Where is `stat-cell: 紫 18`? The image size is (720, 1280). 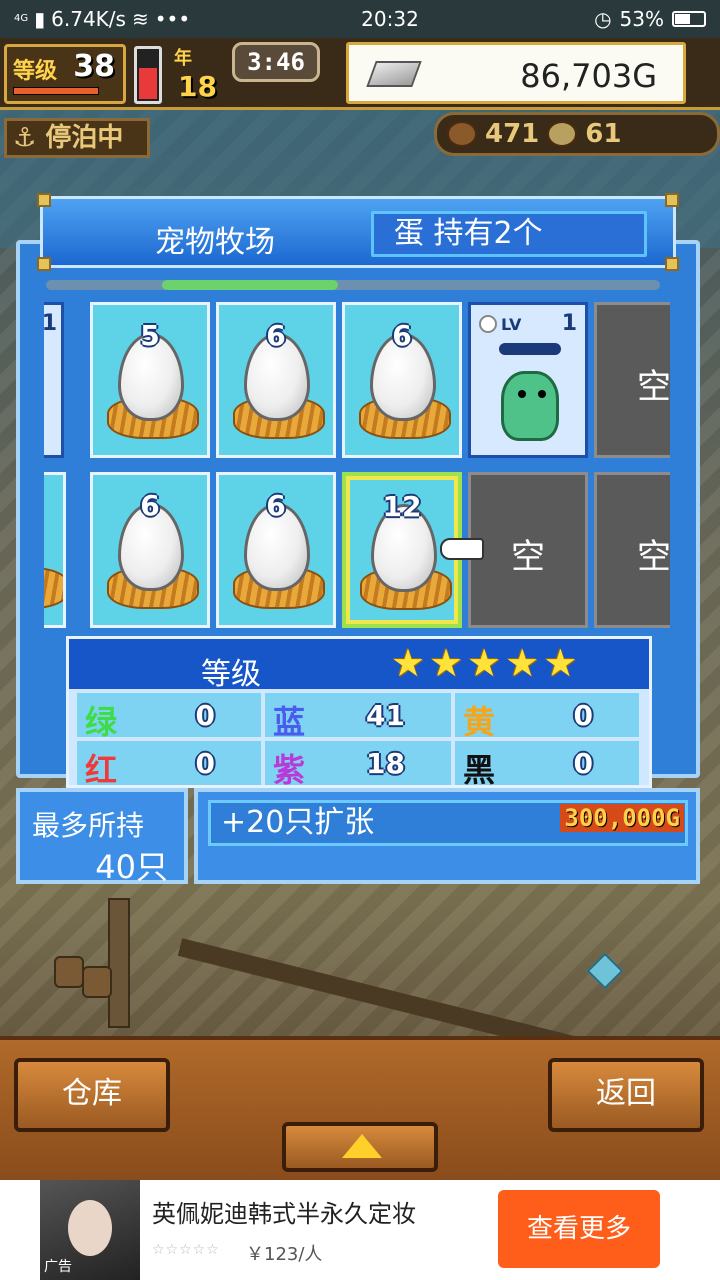
stat-cell: 紫 18 is located at coordinates (358, 765).